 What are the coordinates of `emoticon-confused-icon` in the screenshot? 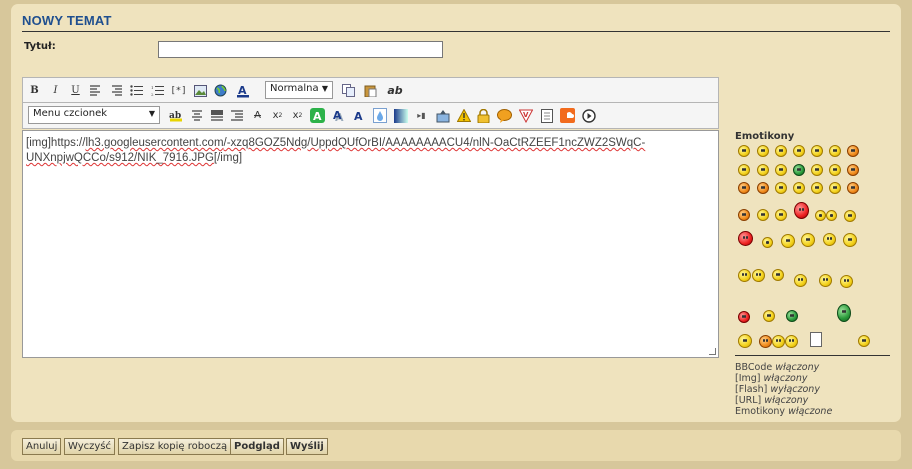 It's located at (817, 170).